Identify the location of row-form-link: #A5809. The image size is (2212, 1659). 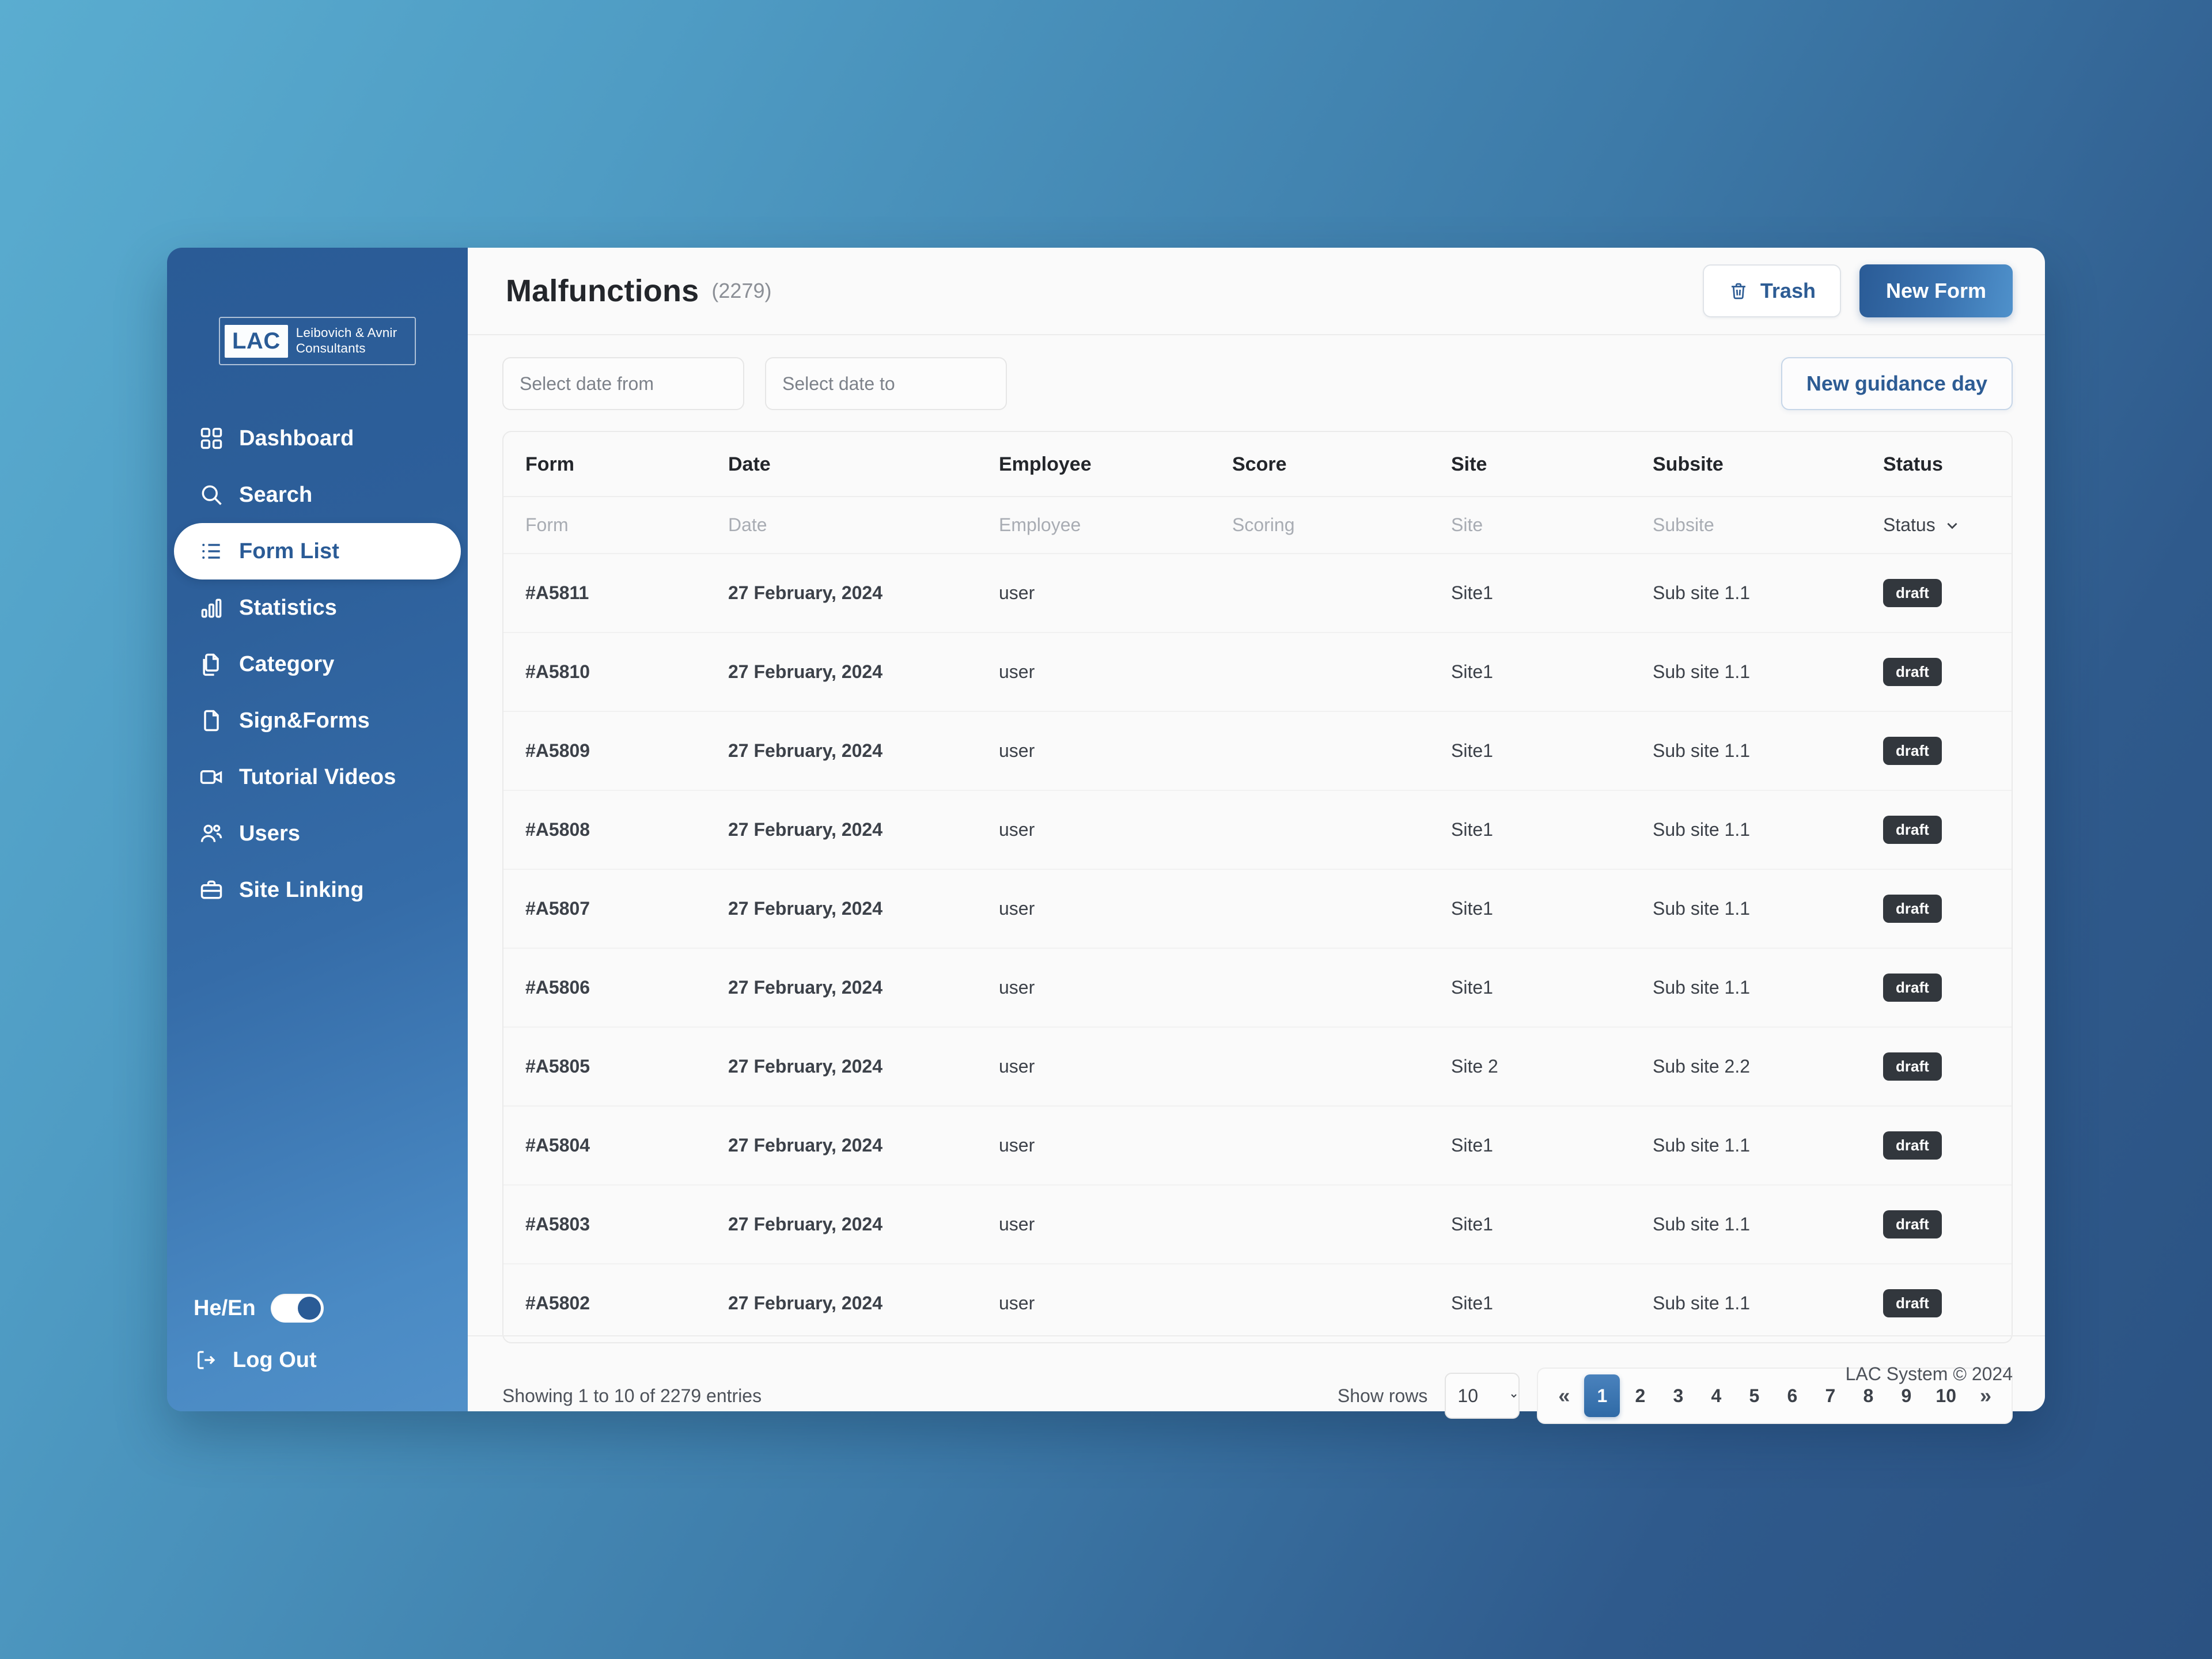
(615, 751).